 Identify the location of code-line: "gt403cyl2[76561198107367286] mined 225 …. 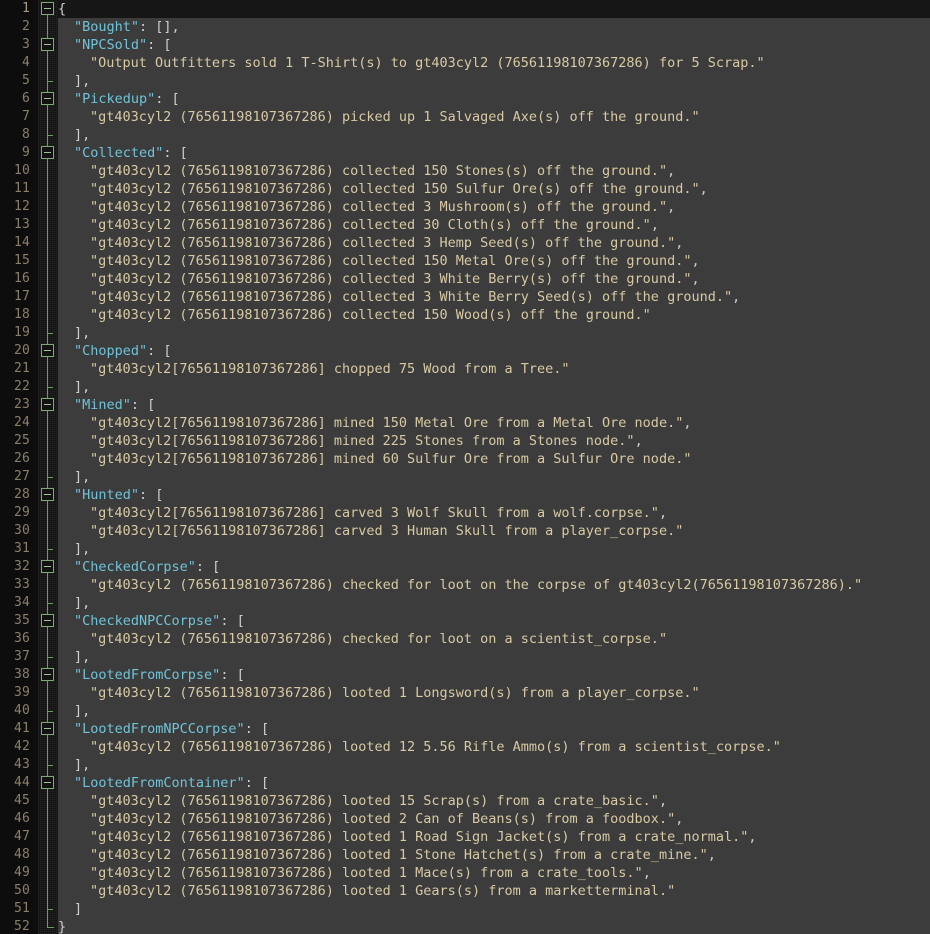
(366, 441).